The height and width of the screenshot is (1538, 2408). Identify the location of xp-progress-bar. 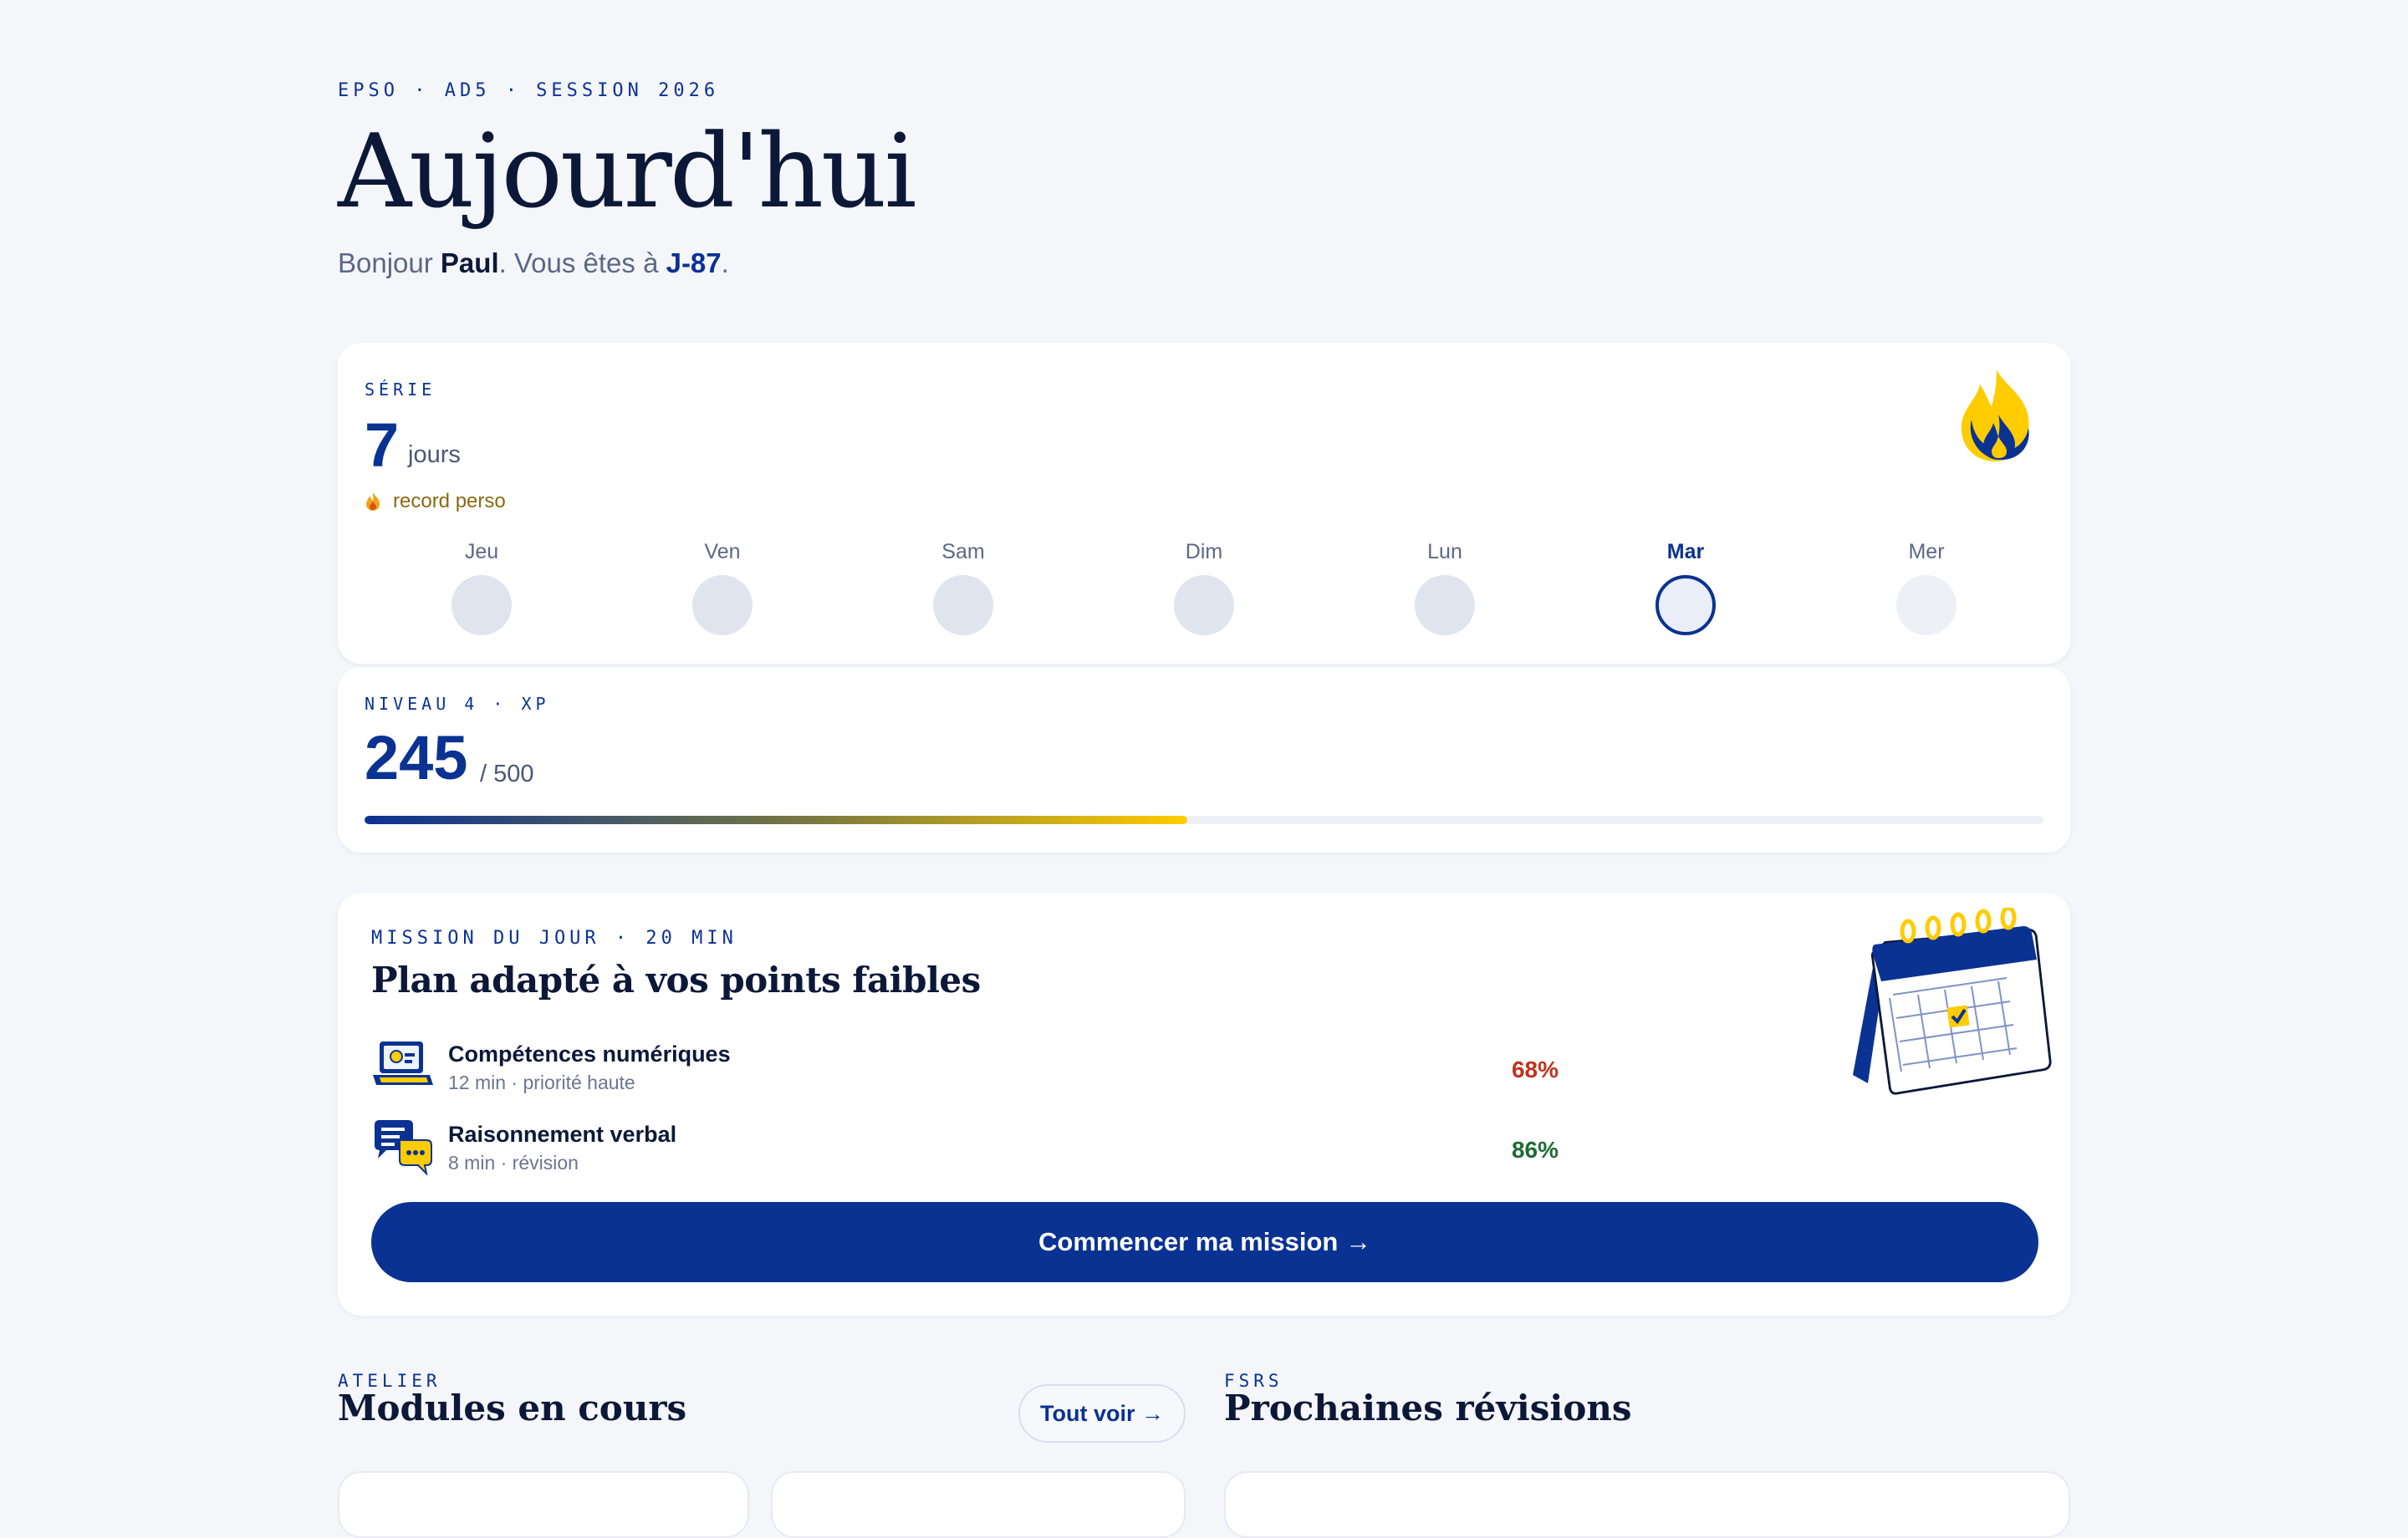
(1204, 820).